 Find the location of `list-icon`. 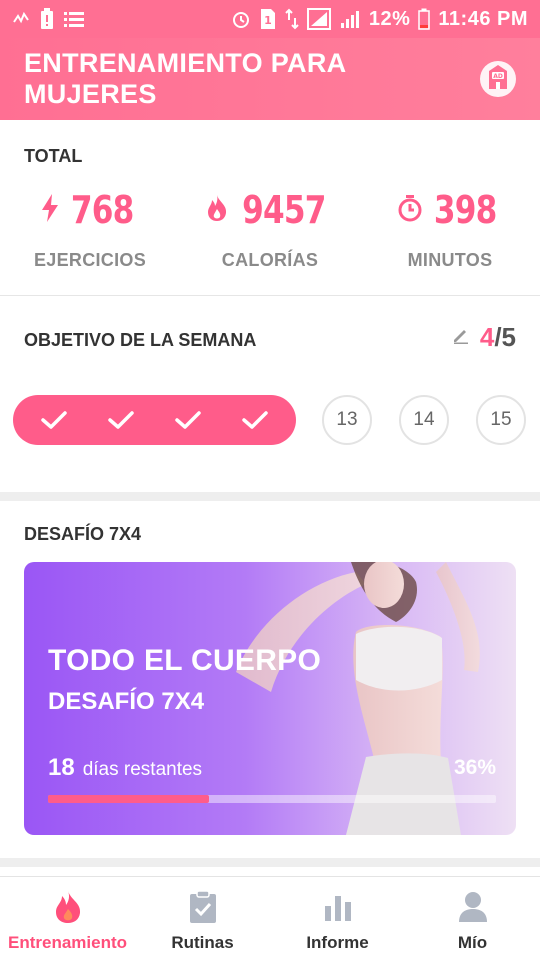

list-icon is located at coordinates (74, 19).